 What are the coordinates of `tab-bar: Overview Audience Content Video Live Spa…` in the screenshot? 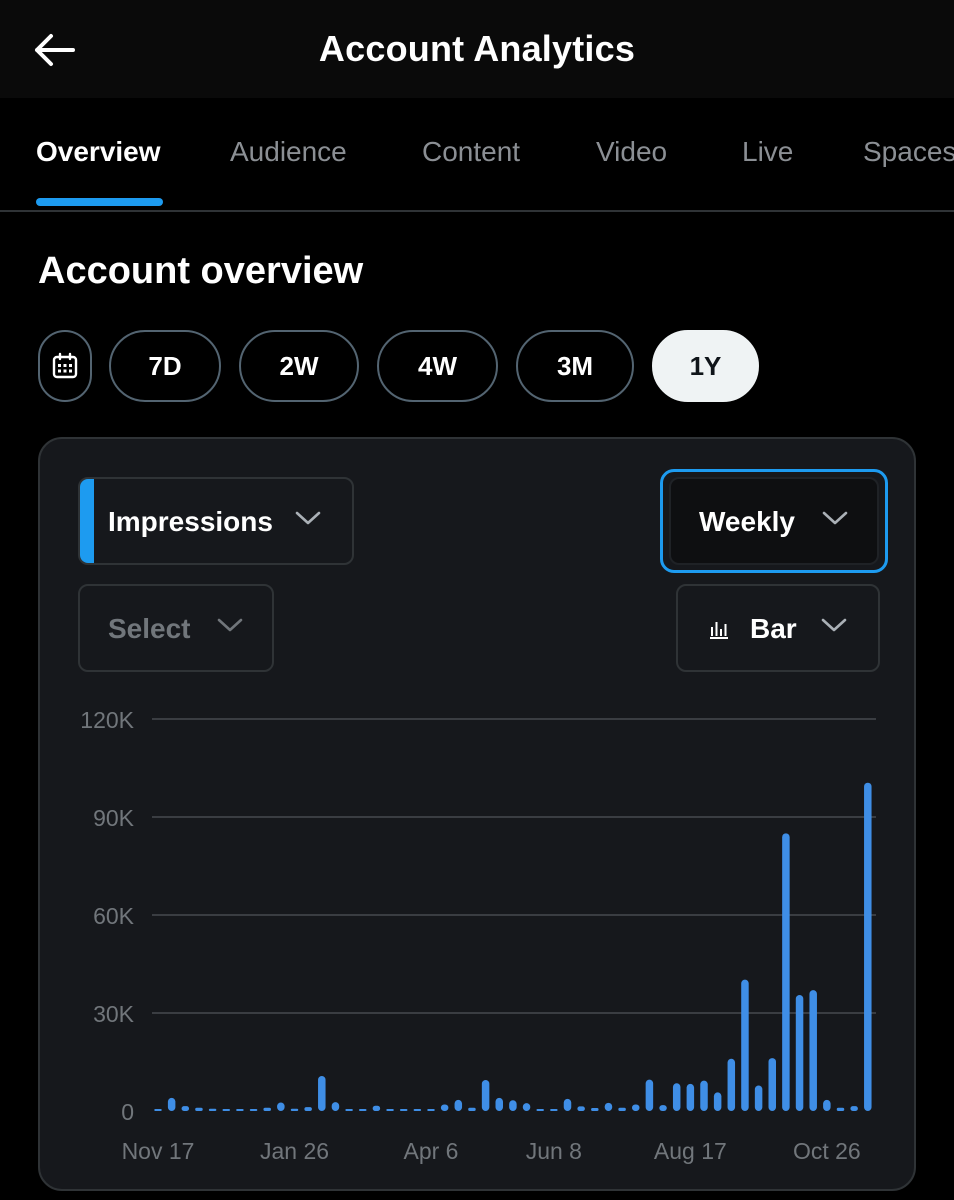 It's located at (477, 155).